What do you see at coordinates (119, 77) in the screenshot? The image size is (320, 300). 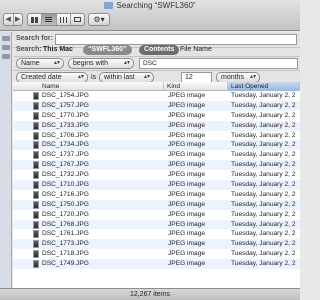 I see `criteria-operator-value: within last` at bounding box center [119, 77].